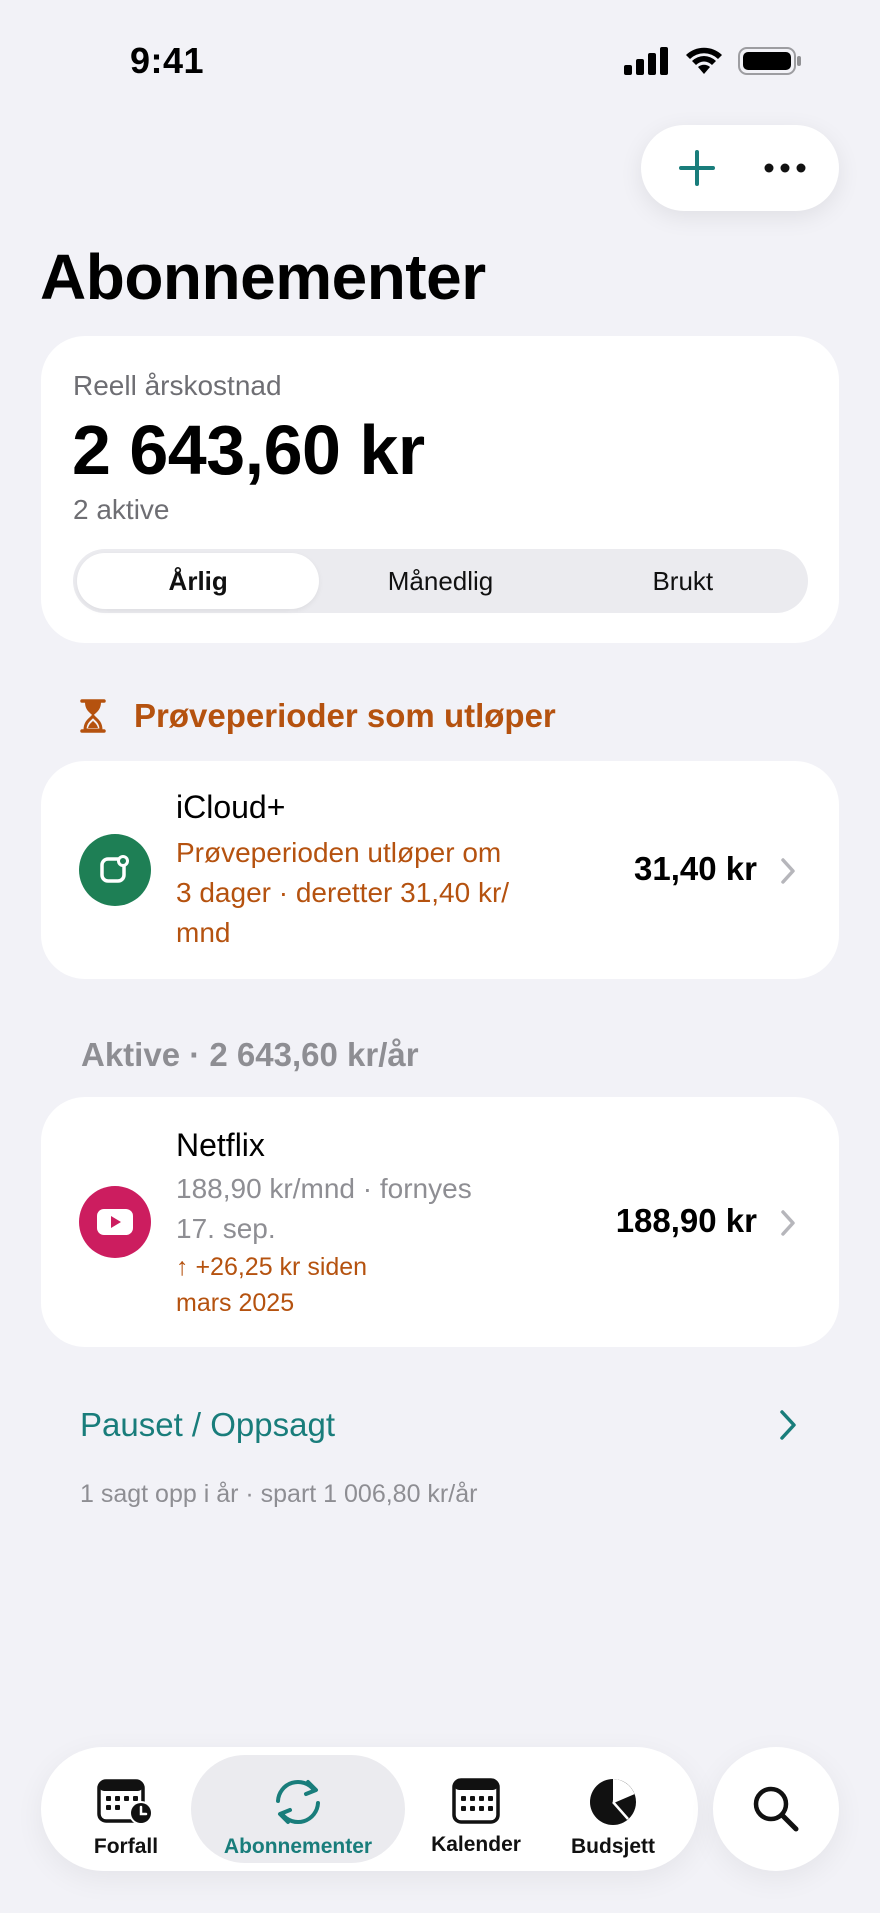 This screenshot has width=880, height=1913. What do you see at coordinates (345, 715) in the screenshot?
I see `trial-section-title: Prøveperioder som utløper` at bounding box center [345, 715].